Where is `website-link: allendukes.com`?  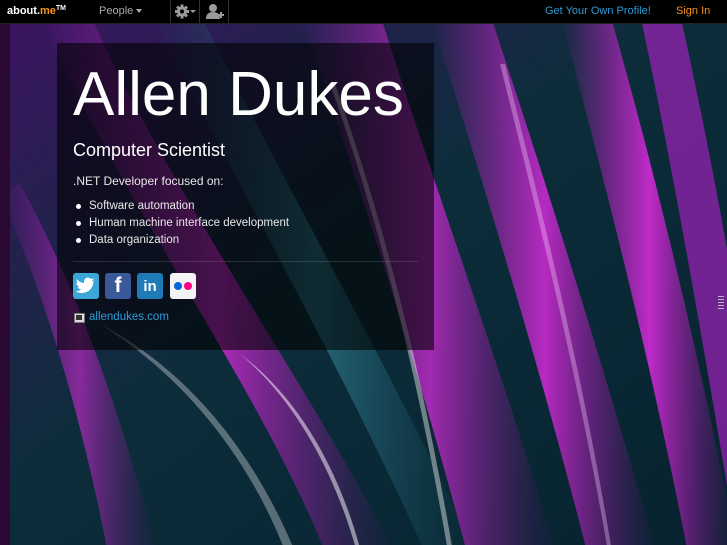 website-link: allendukes.com is located at coordinates (129, 317).